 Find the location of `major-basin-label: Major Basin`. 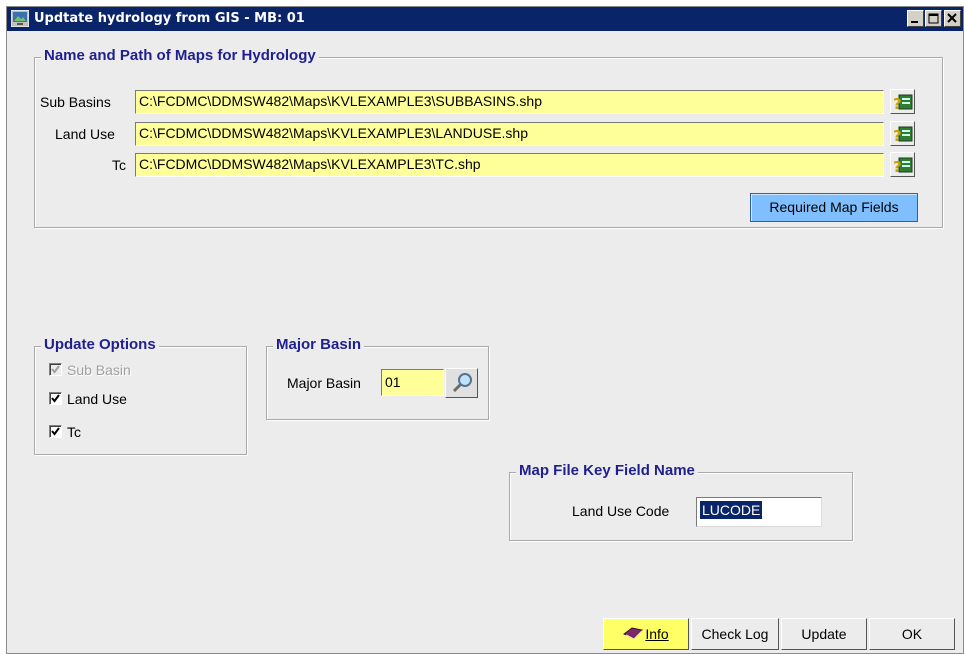

major-basin-label: Major Basin is located at coordinates (324, 383).